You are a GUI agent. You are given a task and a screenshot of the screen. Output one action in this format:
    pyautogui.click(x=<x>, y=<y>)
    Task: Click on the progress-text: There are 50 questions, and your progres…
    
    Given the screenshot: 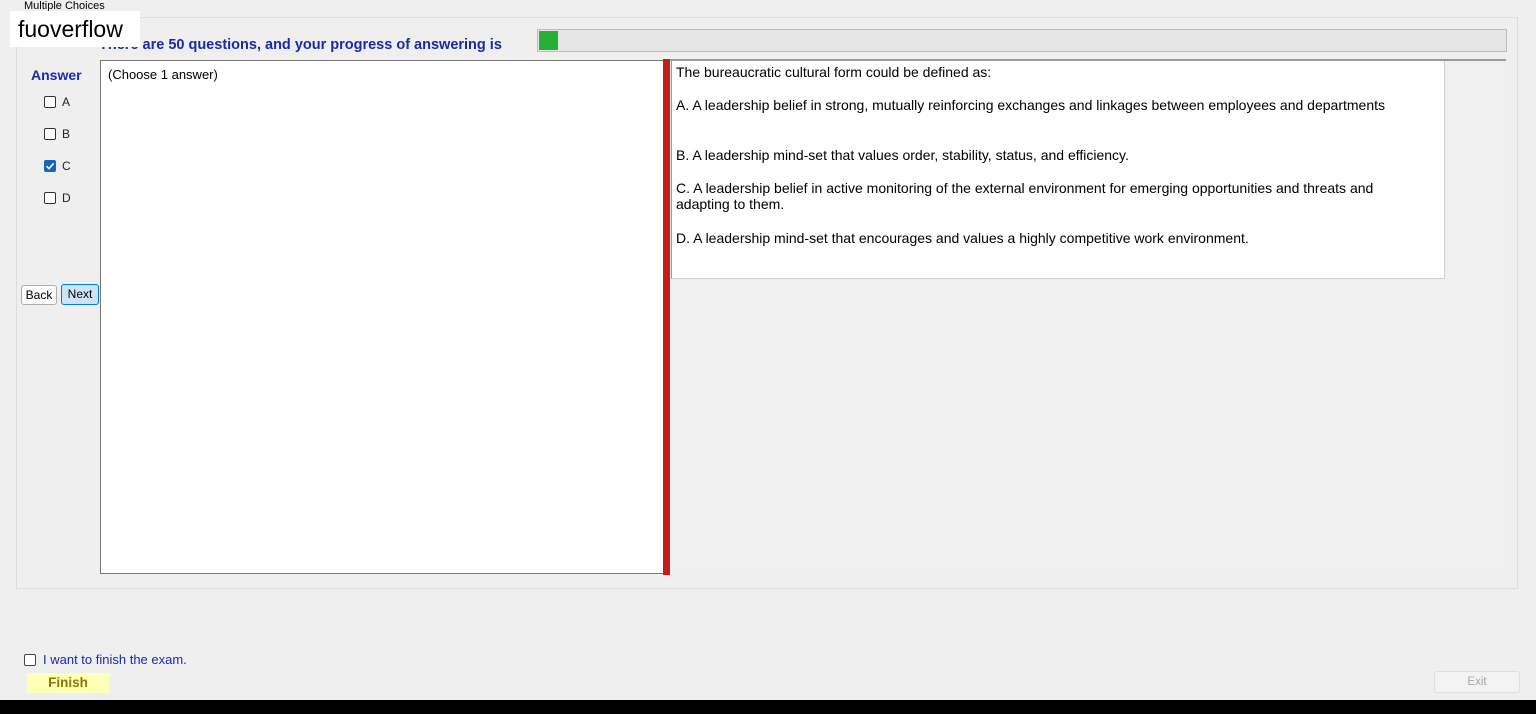 What is the action you would take?
    pyautogui.click(x=300, y=45)
    